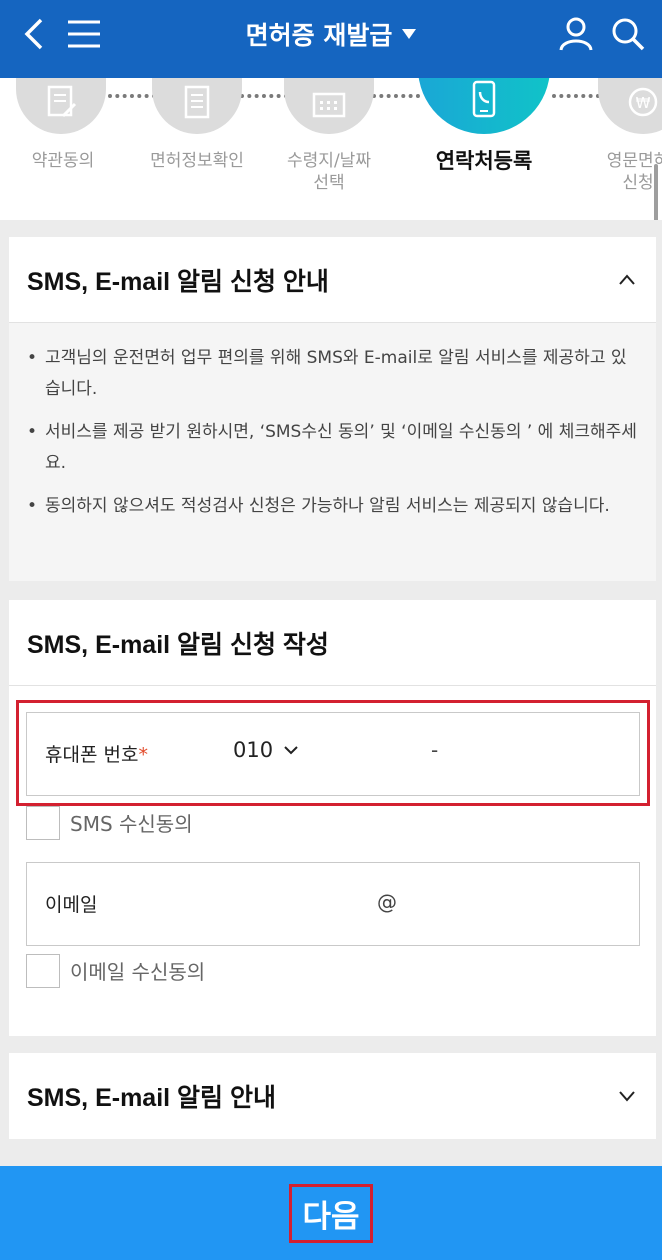  Describe the element at coordinates (319, 35) in the screenshot. I see `page-title: 면허증 재발급` at that location.